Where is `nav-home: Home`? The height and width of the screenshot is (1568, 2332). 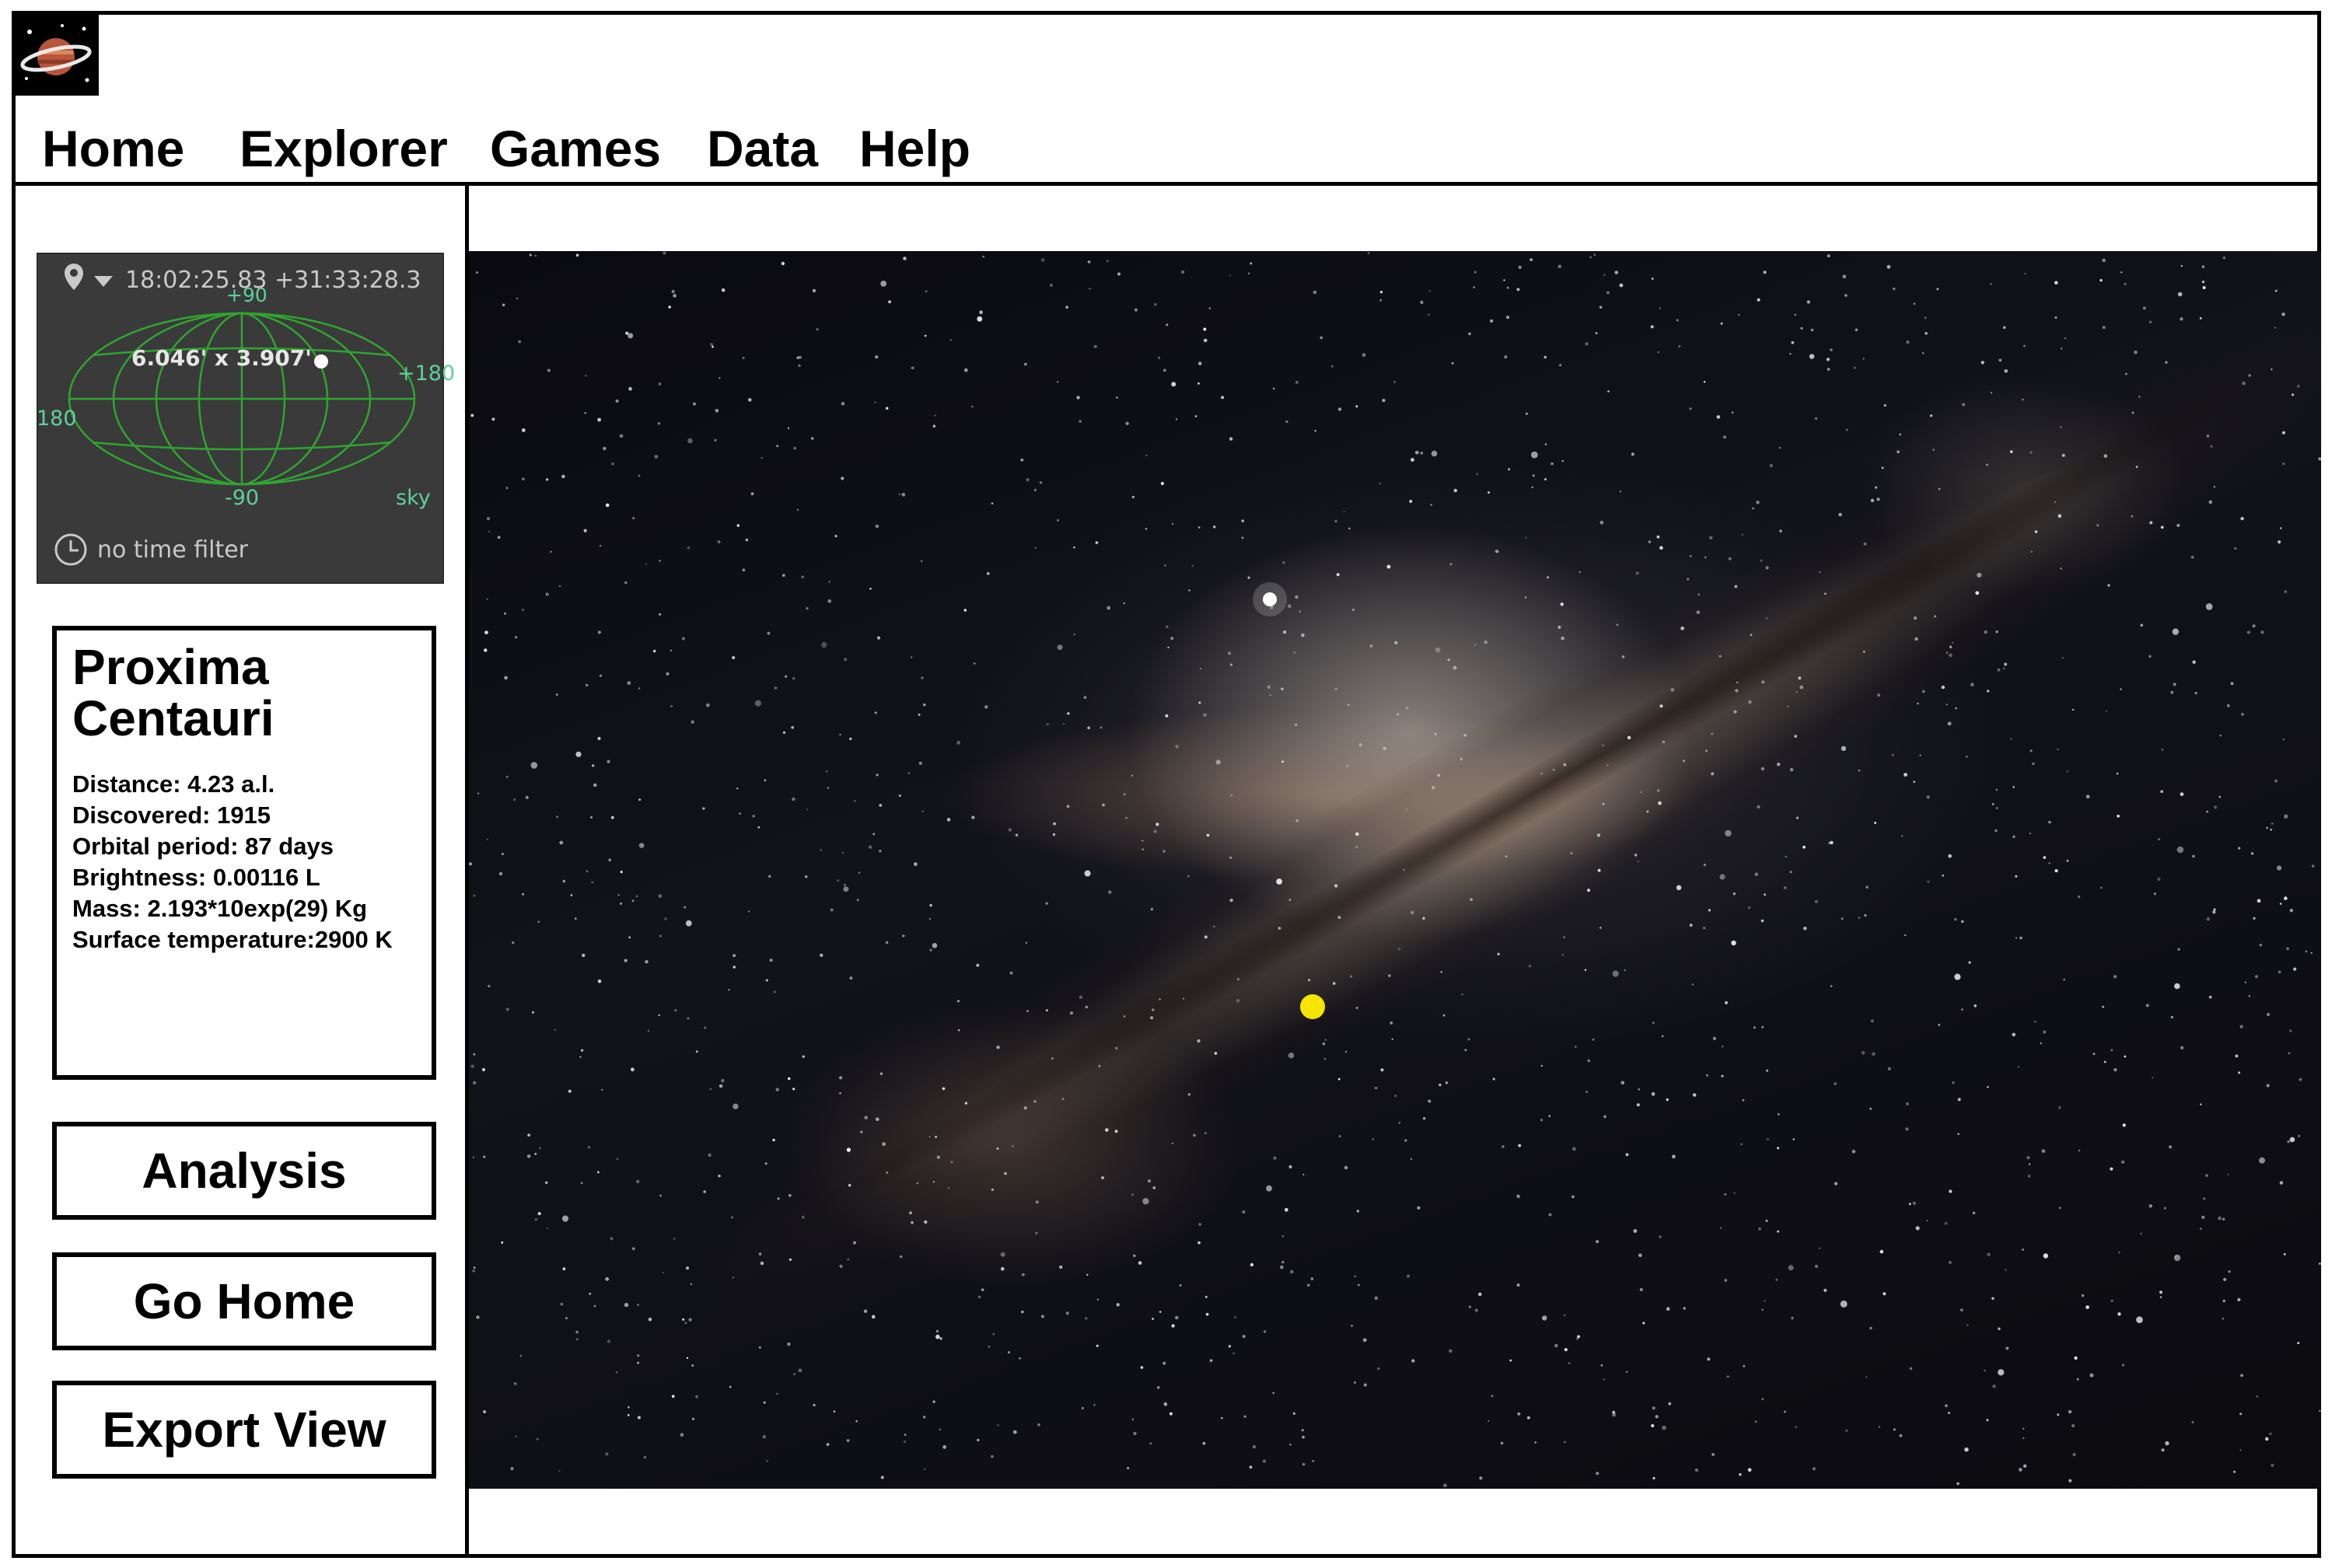 nav-home: Home is located at coordinates (113, 148).